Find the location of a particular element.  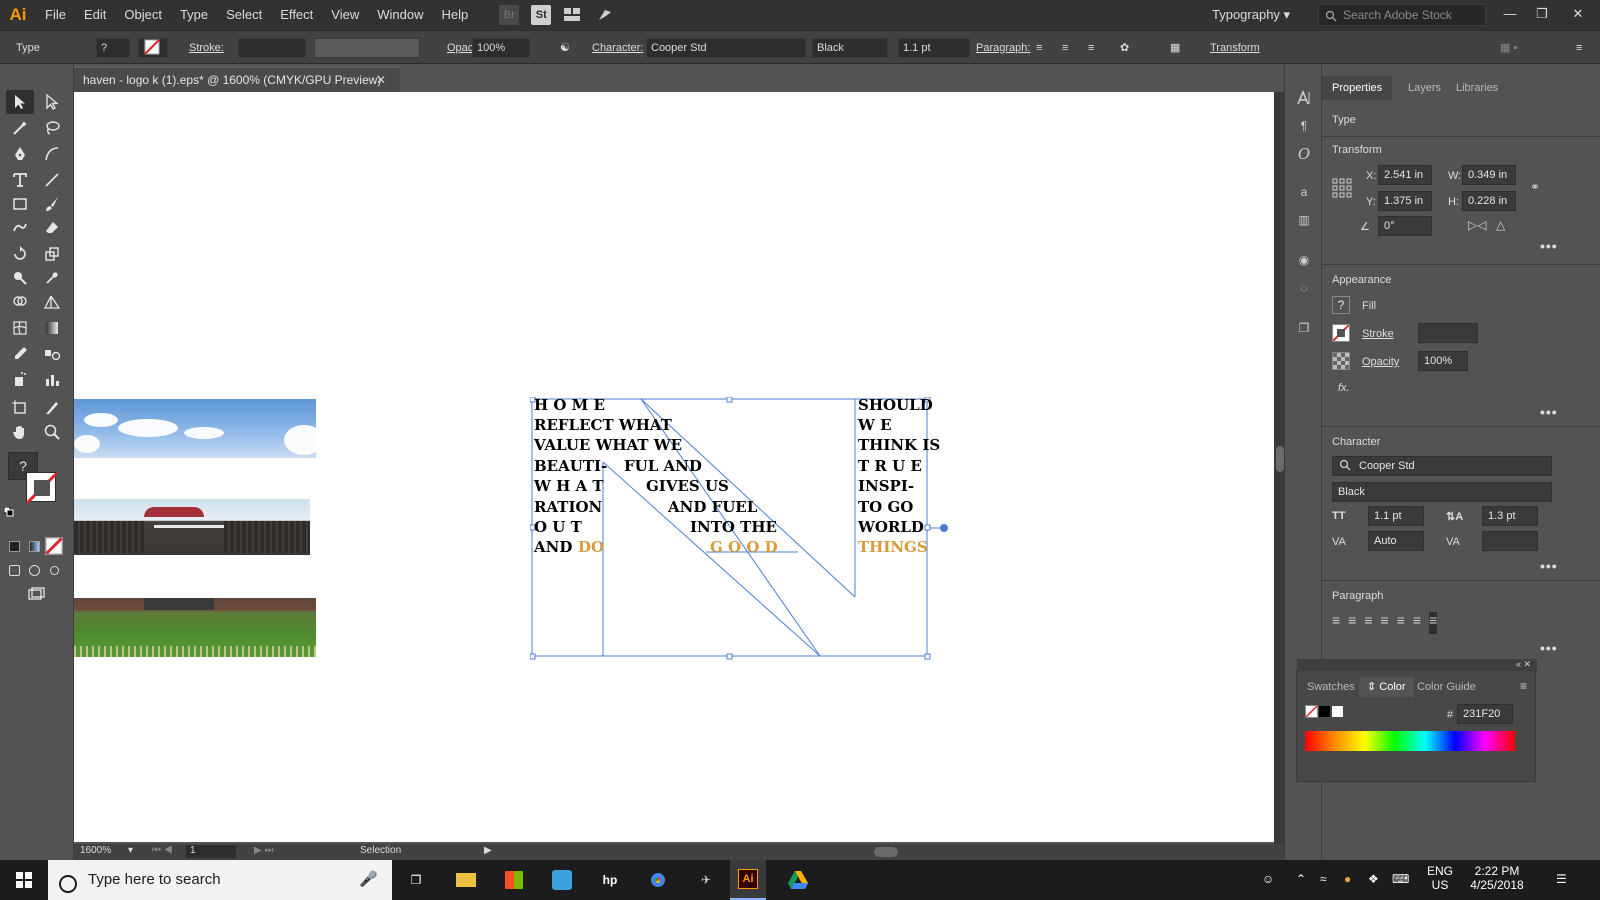

logo-line-8b: DO is located at coordinates (591, 547).